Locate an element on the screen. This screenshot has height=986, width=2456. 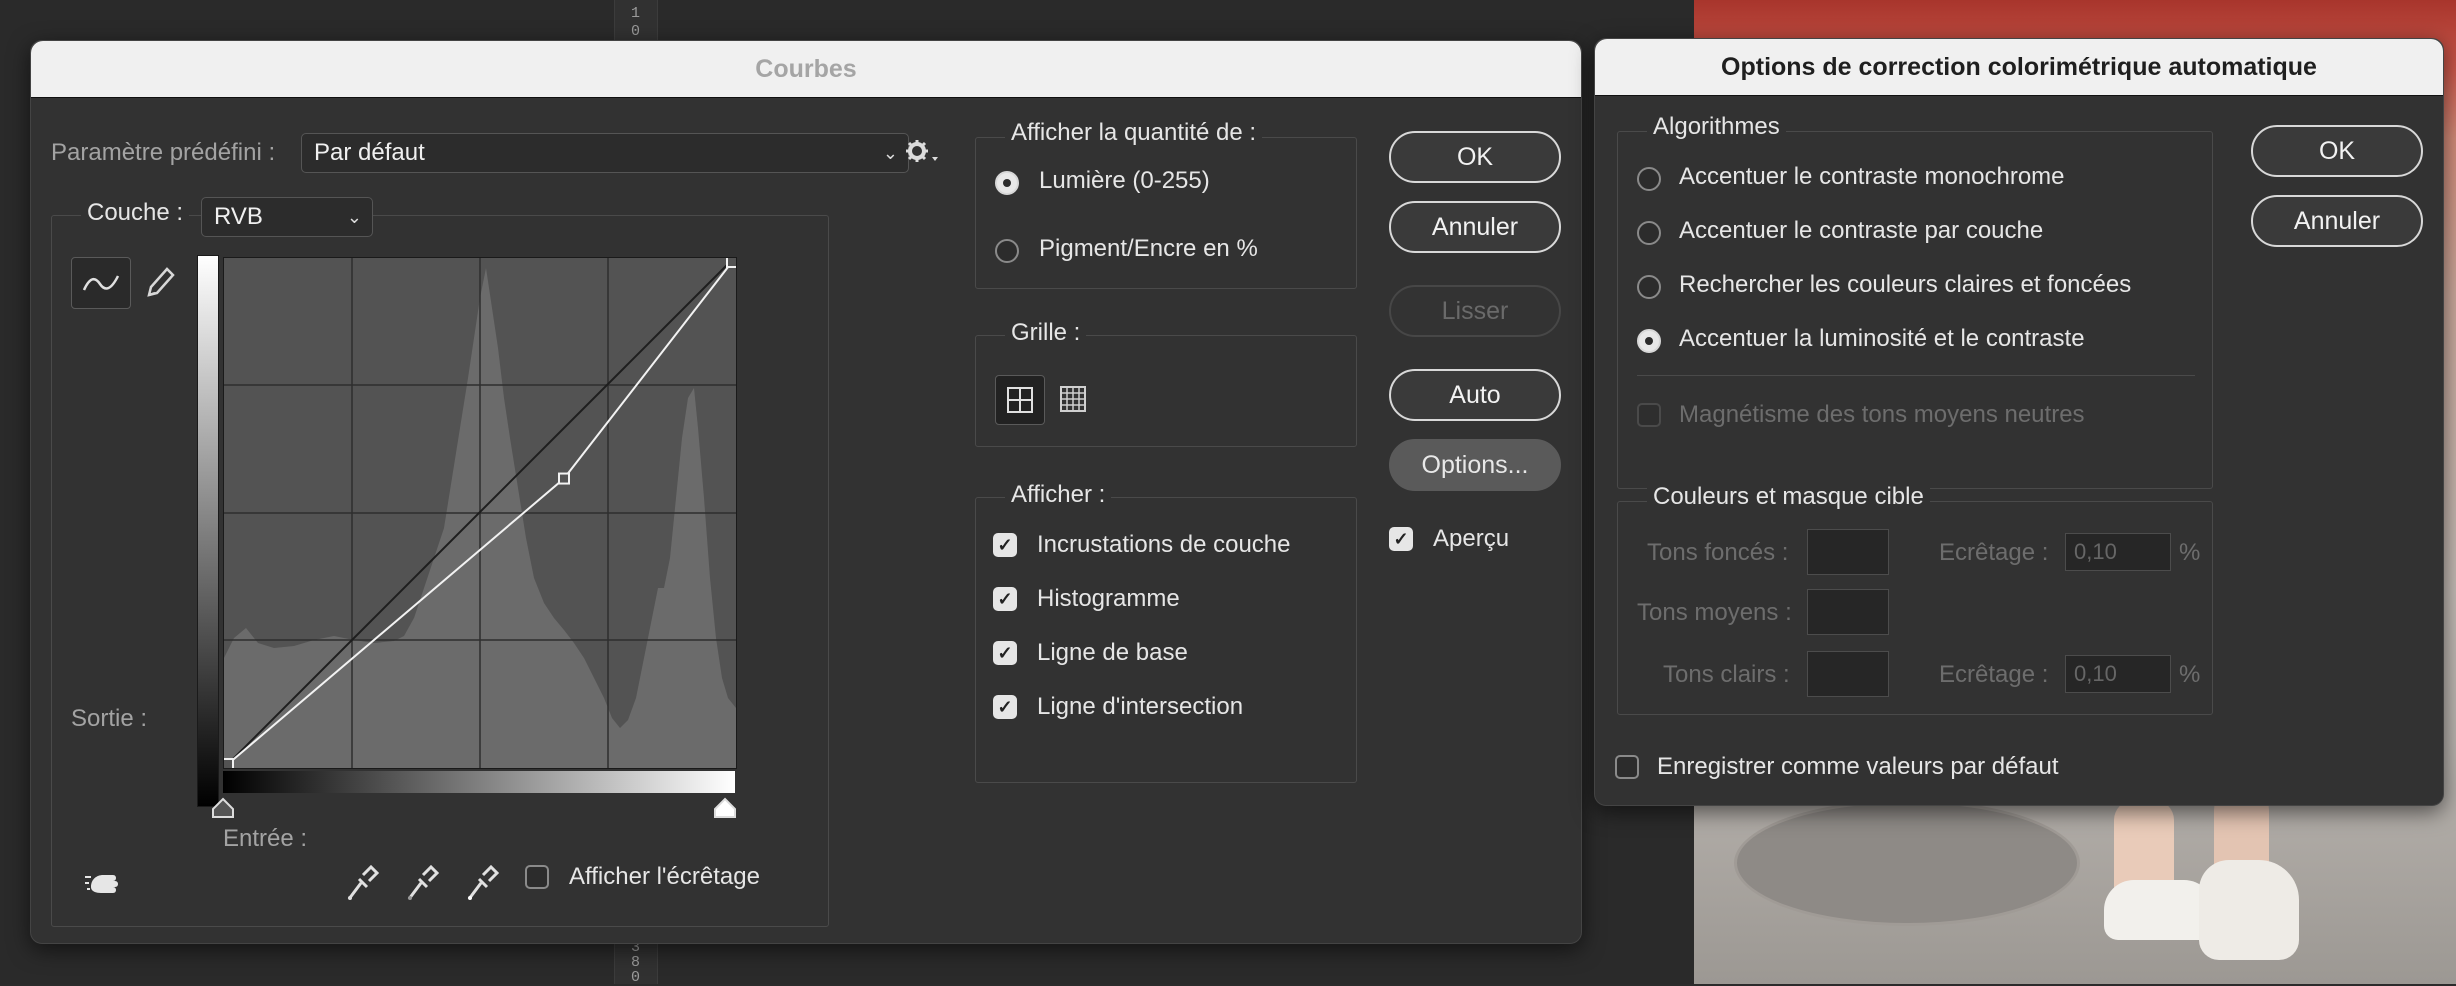
preview-label: Aperçu is located at coordinates (1471, 538).